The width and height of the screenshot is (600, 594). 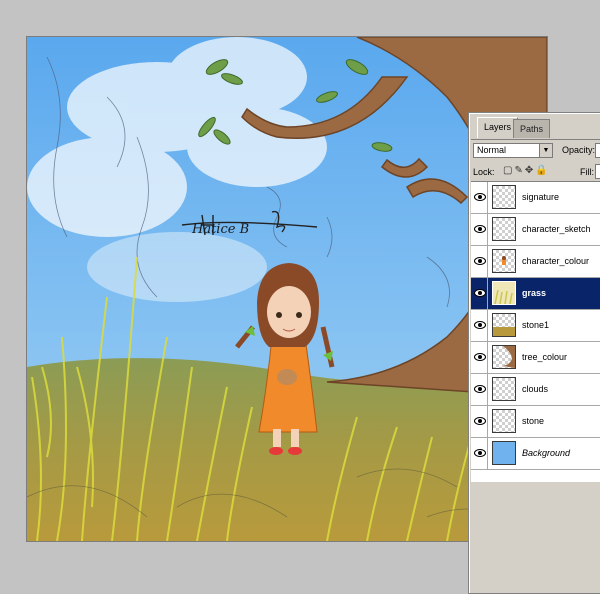 I want to click on layer-name: clouds, so click(x=535, y=389).